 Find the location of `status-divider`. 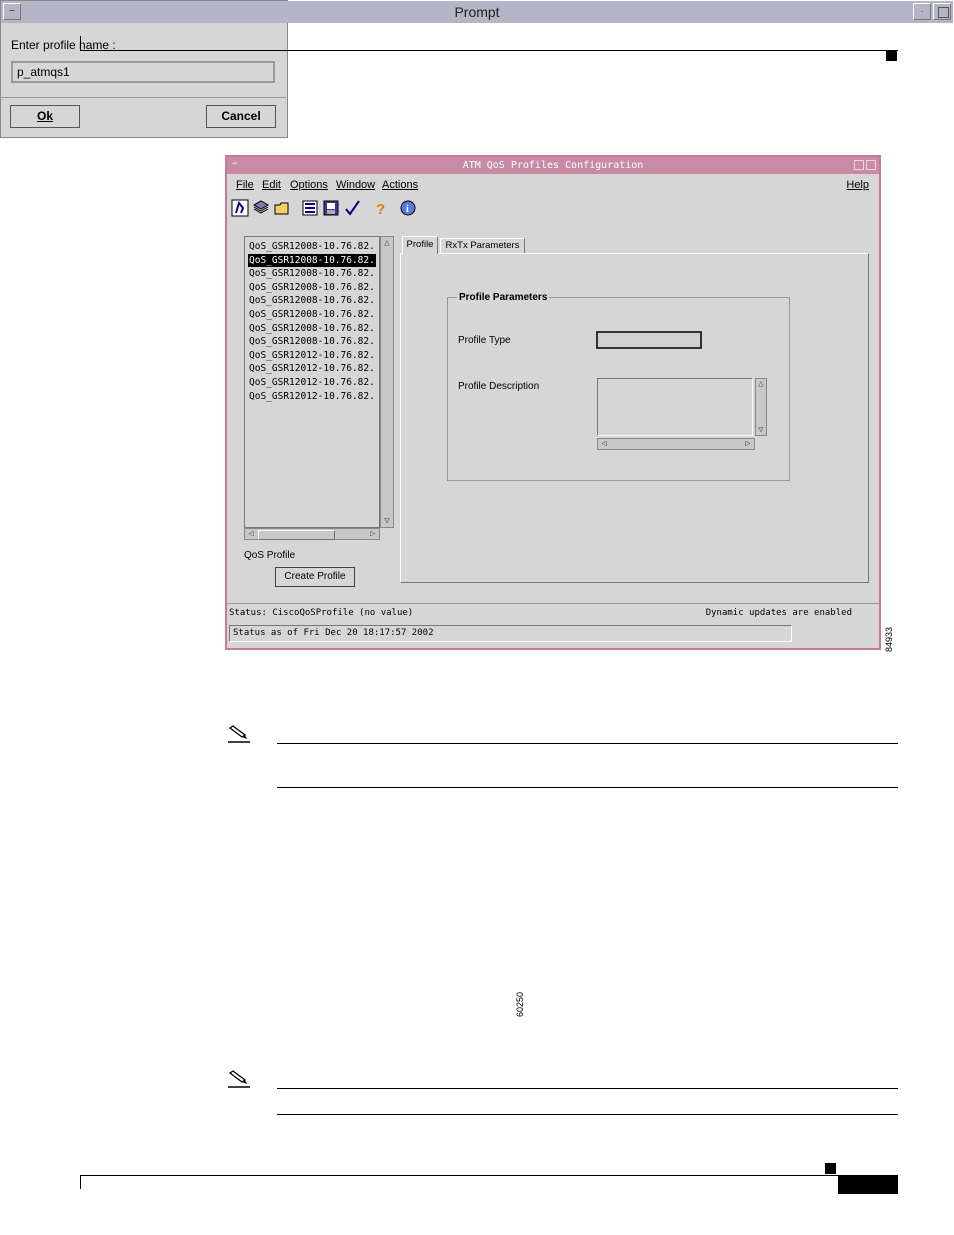

status-divider is located at coordinates (553, 603).